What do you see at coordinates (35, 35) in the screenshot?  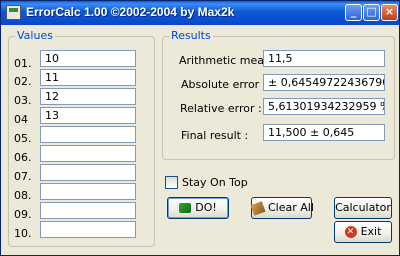 I see `values-group-label: Values` at bounding box center [35, 35].